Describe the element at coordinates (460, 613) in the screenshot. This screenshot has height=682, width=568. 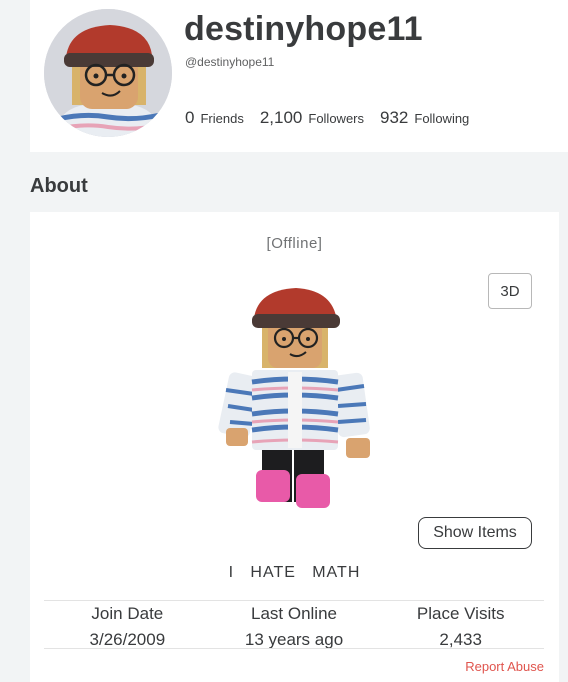
I see `place-visits-label: Place Visits` at that location.